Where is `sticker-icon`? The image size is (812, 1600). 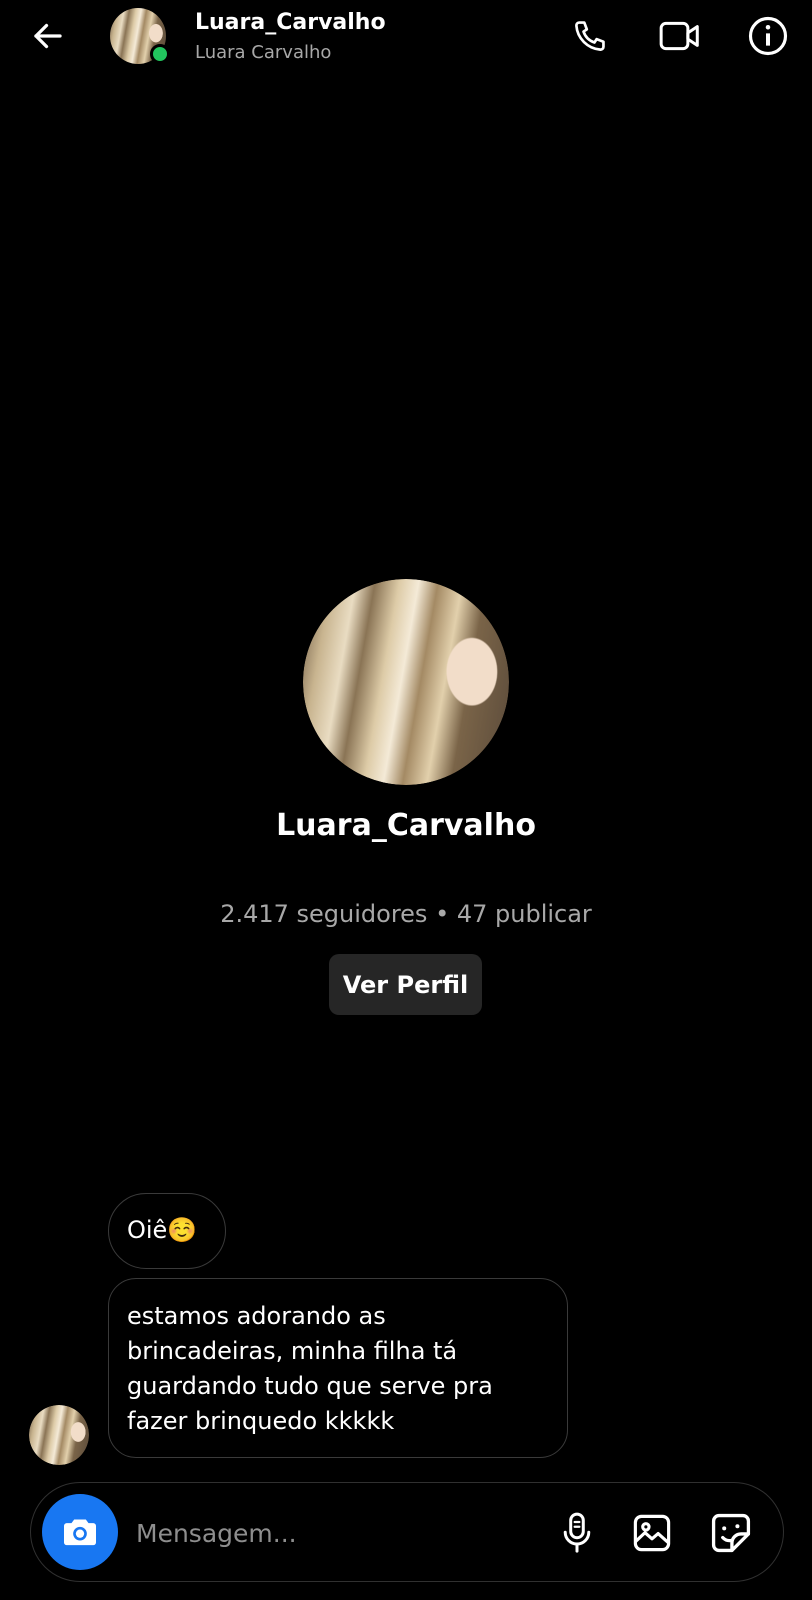
sticker-icon is located at coordinates (731, 1533).